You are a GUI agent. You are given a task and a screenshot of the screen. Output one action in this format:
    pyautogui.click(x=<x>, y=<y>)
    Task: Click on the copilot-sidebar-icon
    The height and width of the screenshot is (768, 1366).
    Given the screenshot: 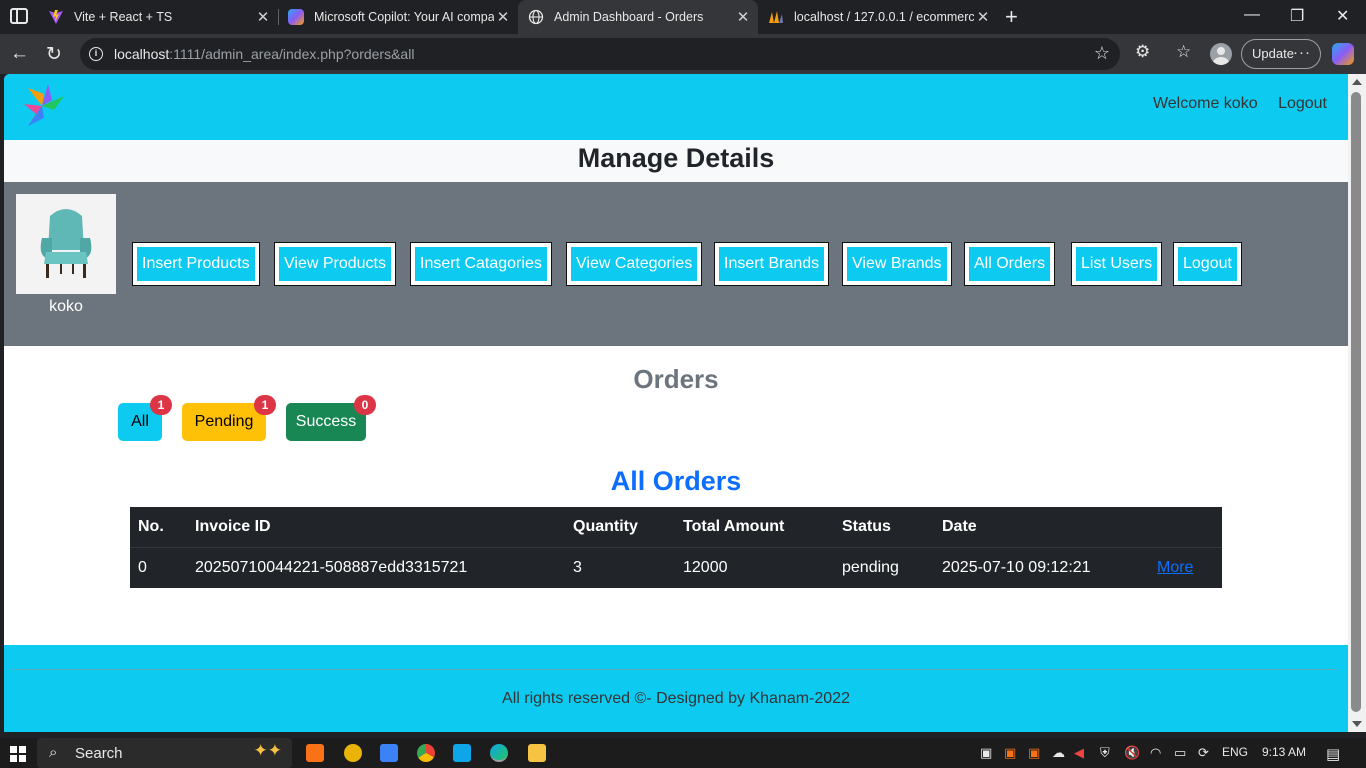 What is the action you would take?
    pyautogui.click(x=1343, y=54)
    